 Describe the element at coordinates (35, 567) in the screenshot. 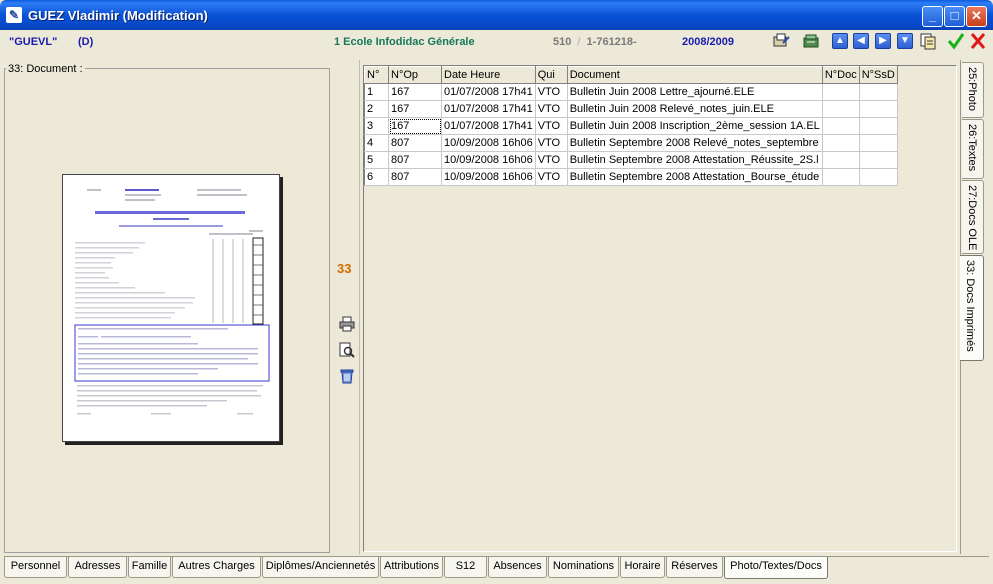

I see `tab-personnel: Personnel` at that location.